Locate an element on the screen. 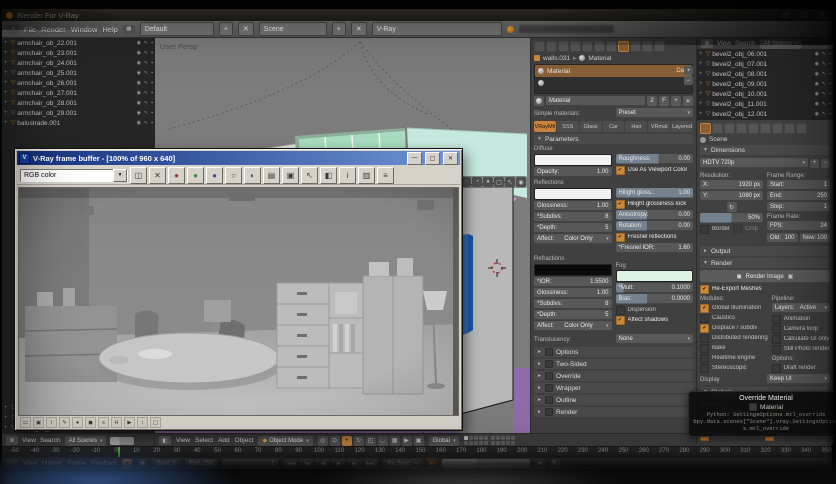  vfb-minimize-button: — is located at coordinates (414, 158).